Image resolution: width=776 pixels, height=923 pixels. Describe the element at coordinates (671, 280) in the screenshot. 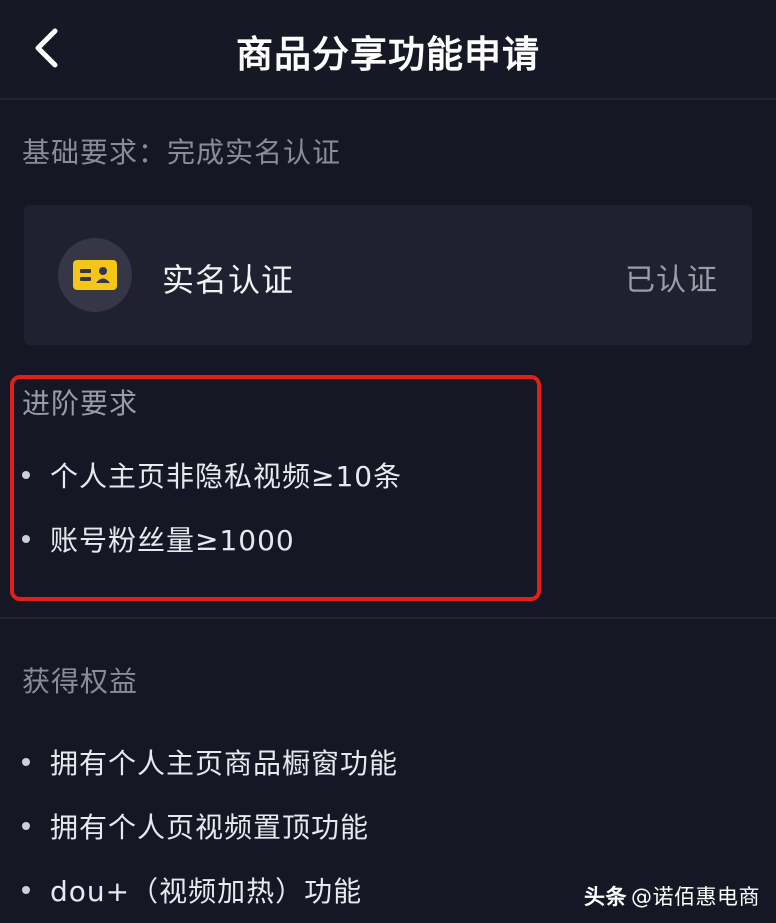

I see `verification-status: 已认证` at that location.